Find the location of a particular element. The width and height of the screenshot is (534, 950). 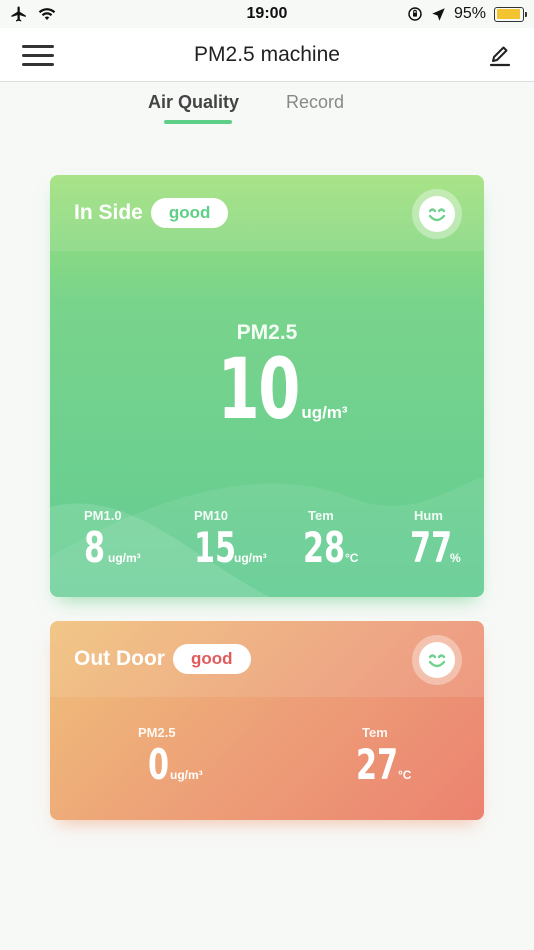

tab-bar: Air Quality Record is located at coordinates (267, 108).